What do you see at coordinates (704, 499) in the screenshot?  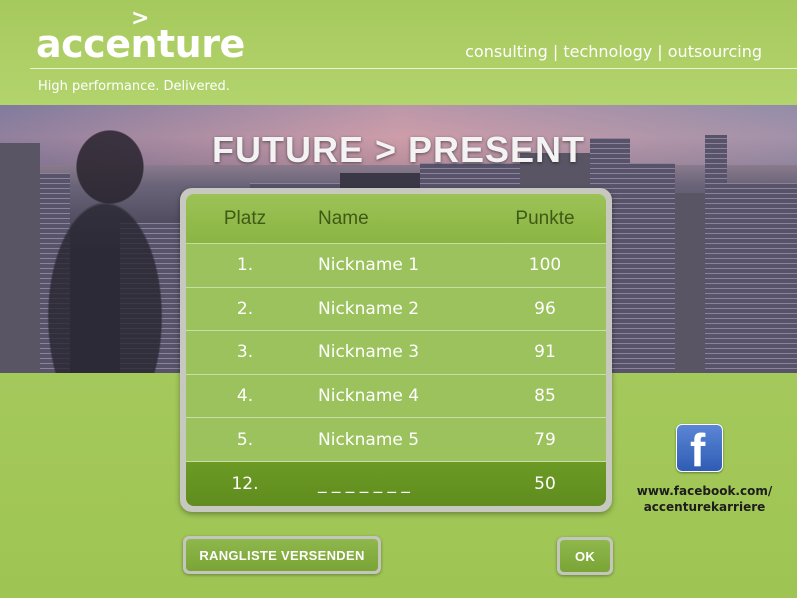 I see `facebook-link: www.facebook.com/ accenturekarriere` at bounding box center [704, 499].